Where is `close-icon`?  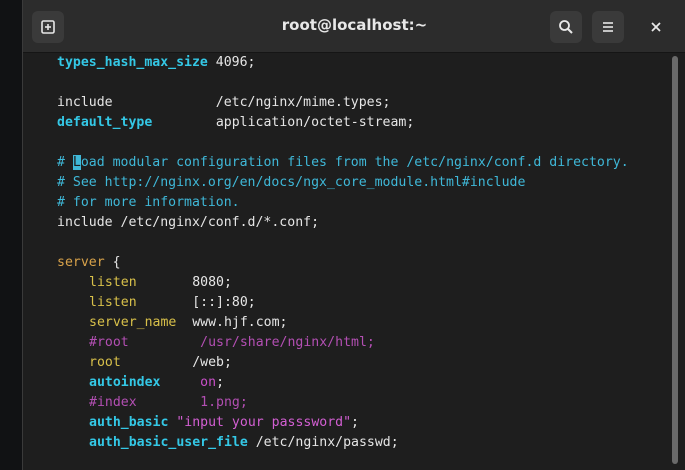
close-icon is located at coordinates (656, 27).